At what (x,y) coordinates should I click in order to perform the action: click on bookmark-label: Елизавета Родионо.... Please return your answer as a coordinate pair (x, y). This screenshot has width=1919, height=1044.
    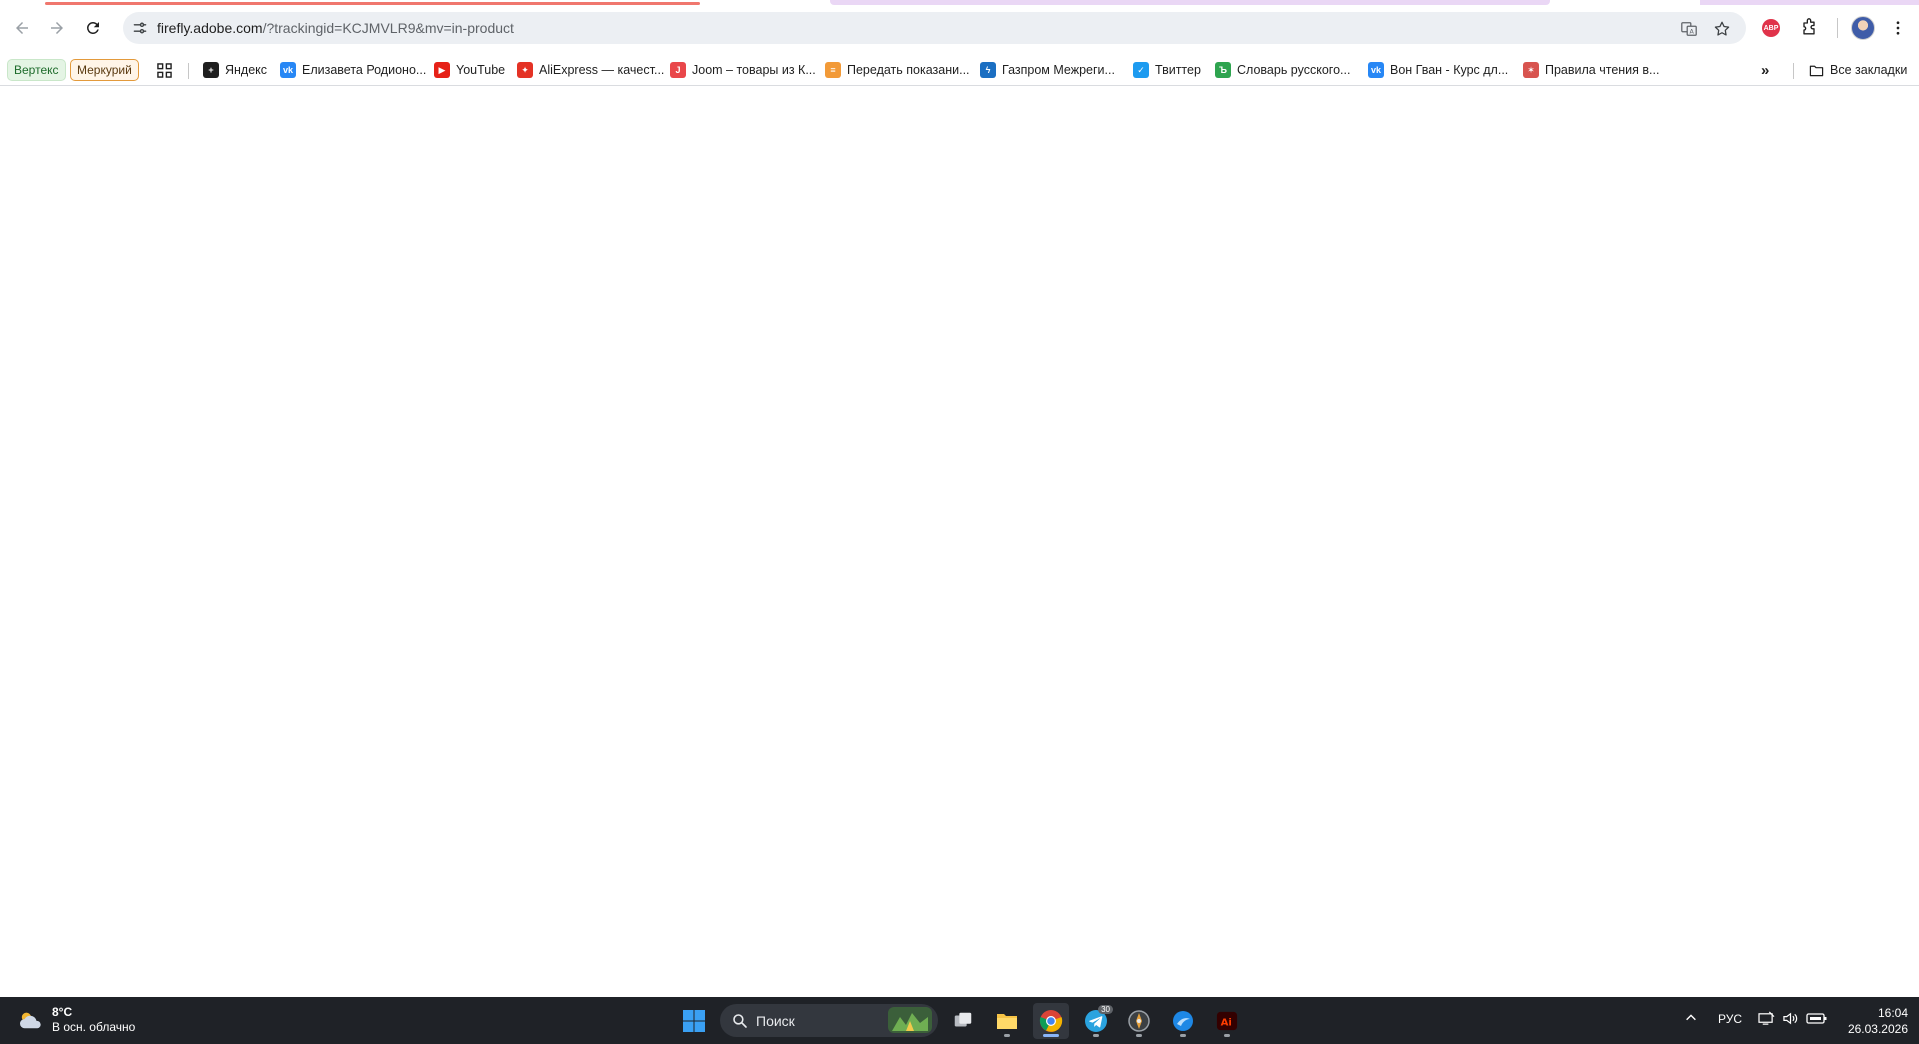
    Looking at the image, I should click on (364, 70).